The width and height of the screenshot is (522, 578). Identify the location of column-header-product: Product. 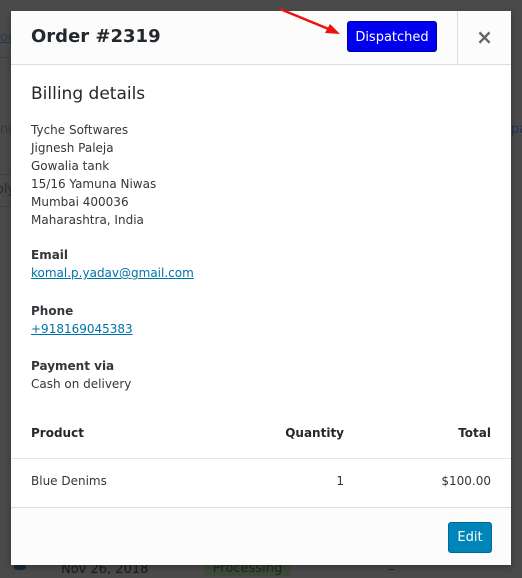
(57, 433).